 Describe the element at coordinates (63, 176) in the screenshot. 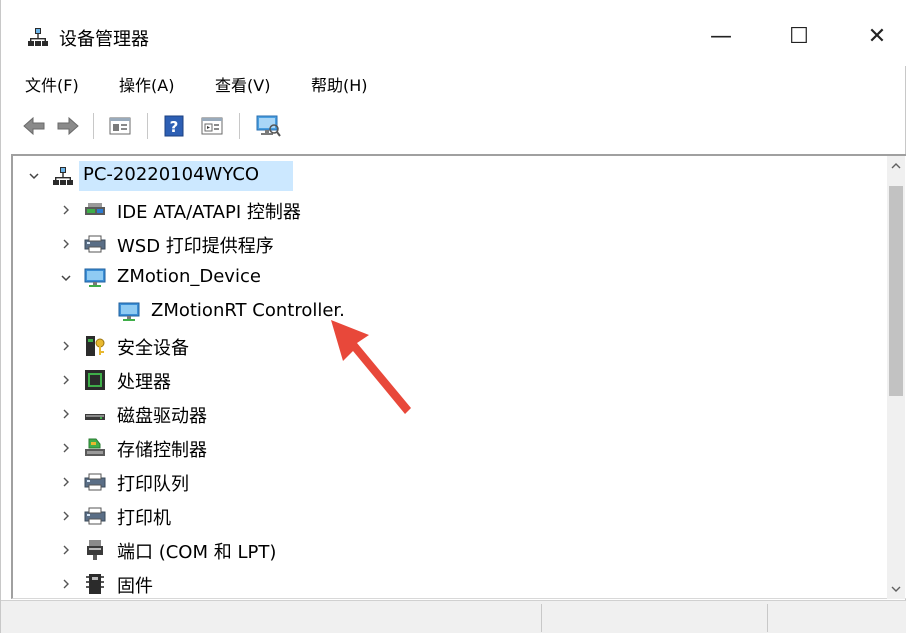

I see `computer-tree-icon` at that location.